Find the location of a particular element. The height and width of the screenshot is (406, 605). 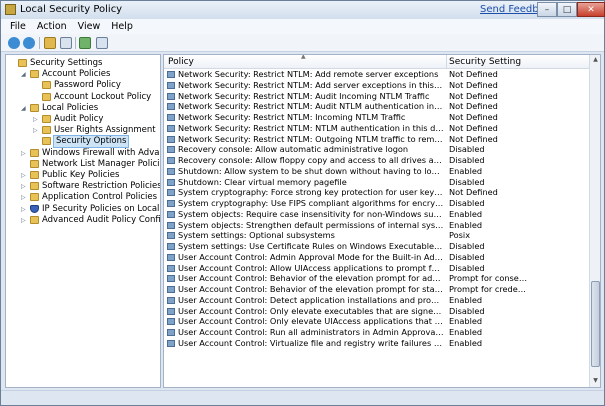

menu-action: Action is located at coordinates (52, 26).